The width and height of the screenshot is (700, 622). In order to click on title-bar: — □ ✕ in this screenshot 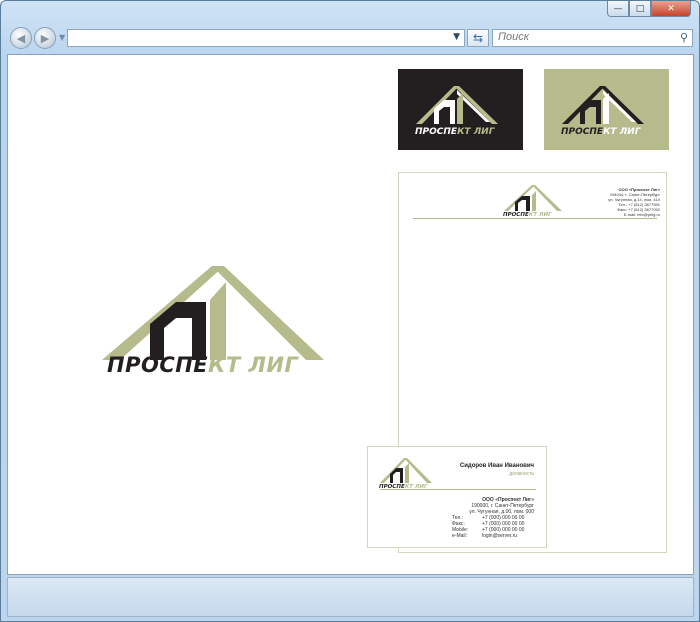, I will do `click(350, 12)`.